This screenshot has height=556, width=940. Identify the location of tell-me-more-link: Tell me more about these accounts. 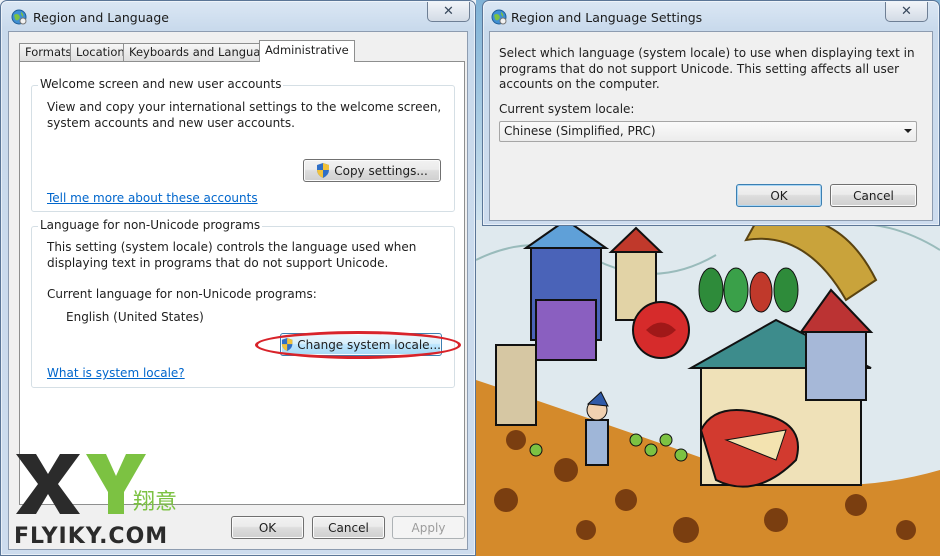
(152, 198).